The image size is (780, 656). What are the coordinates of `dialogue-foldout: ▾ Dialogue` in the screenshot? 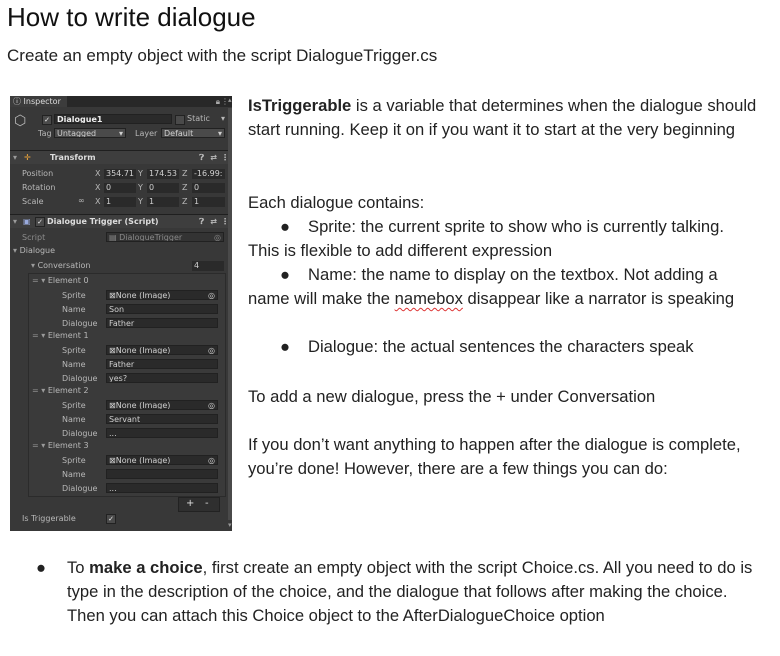 It's located at (34, 250).